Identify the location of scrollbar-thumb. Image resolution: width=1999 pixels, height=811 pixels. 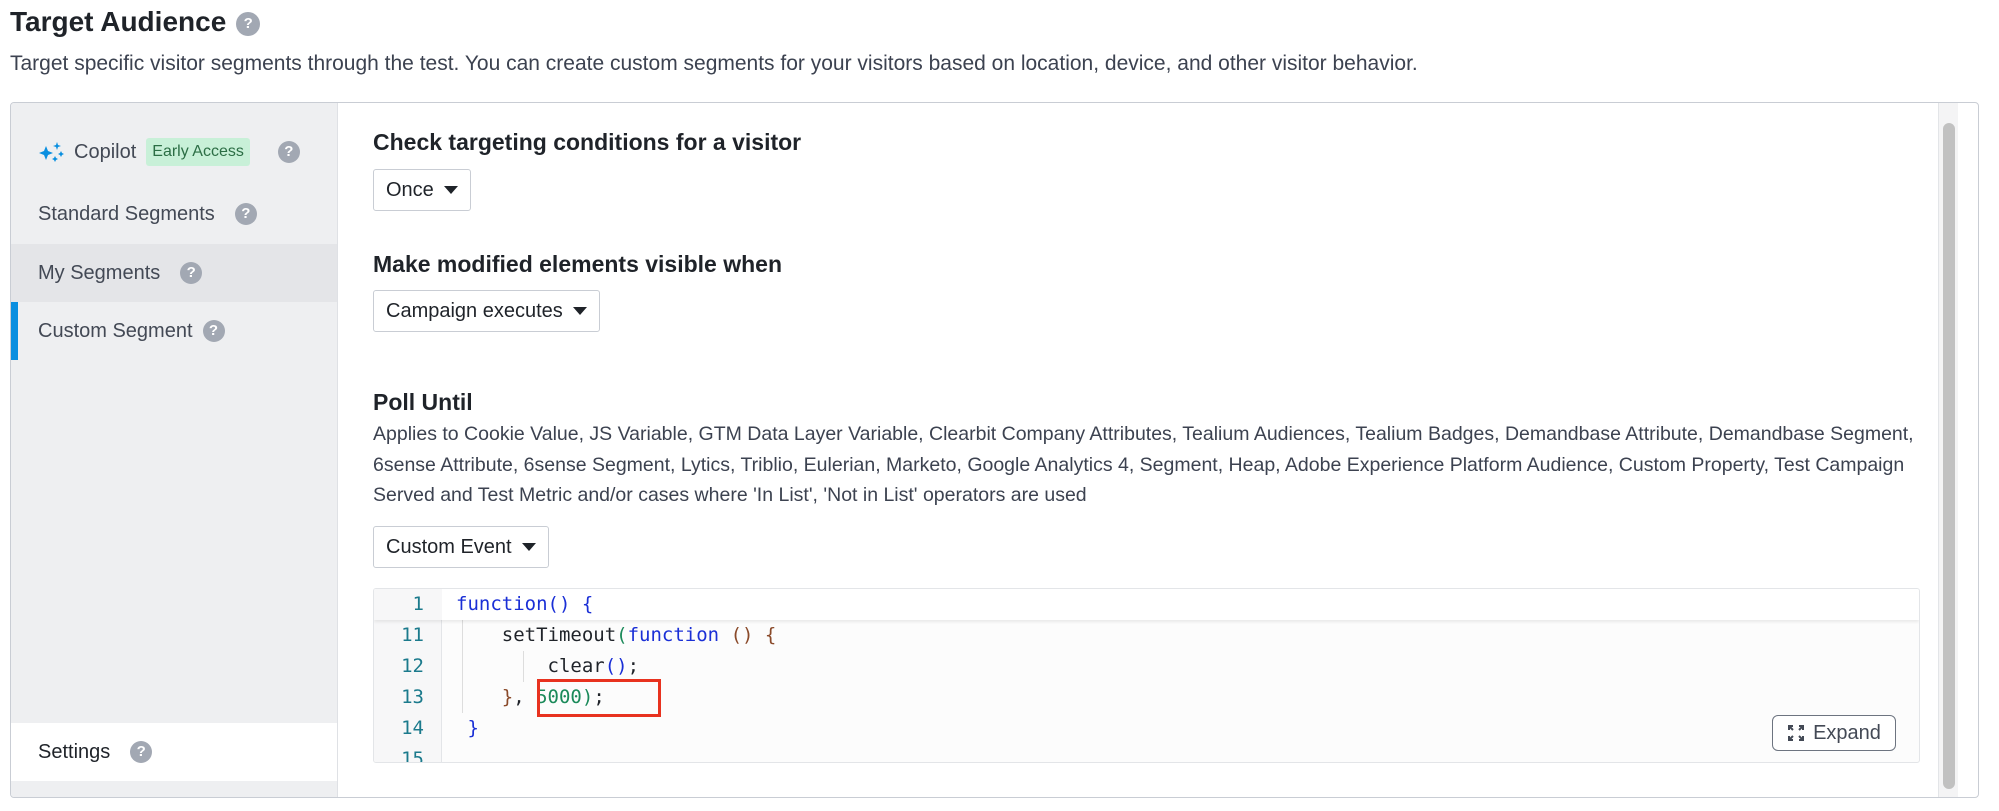
(1949, 456).